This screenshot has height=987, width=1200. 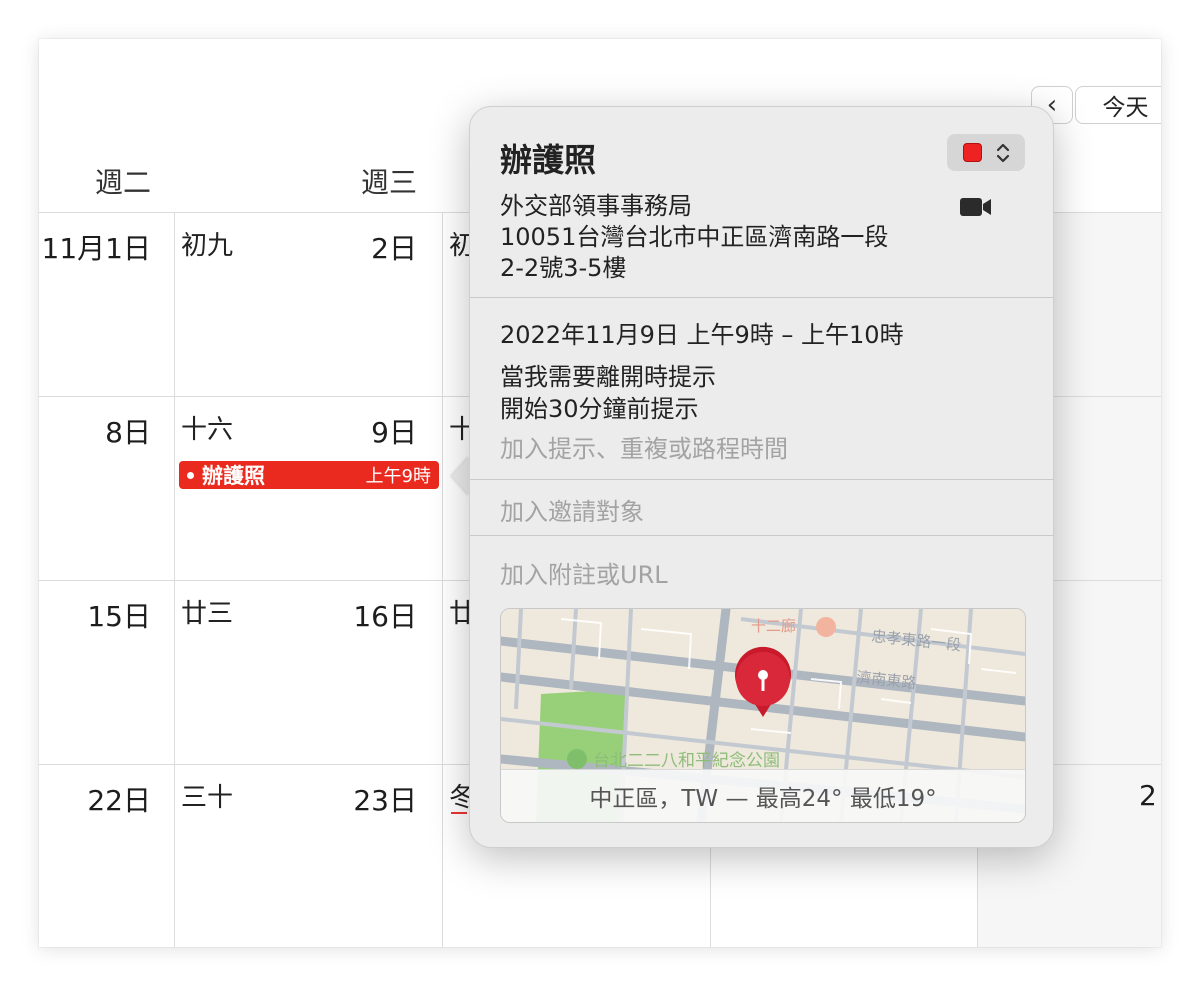 What do you see at coordinates (596, 206) in the screenshot?
I see `location-line: 外交部領事事務局` at bounding box center [596, 206].